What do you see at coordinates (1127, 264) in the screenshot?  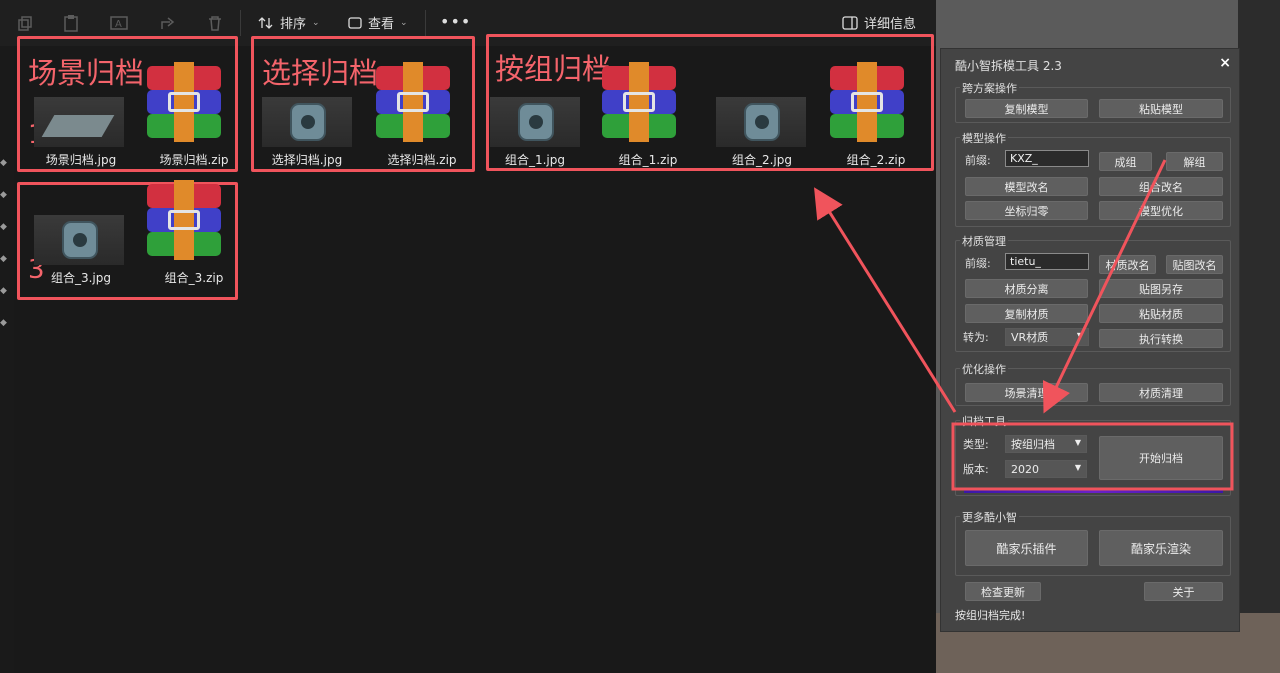 I see `material-rename-button: 材质改名` at bounding box center [1127, 264].